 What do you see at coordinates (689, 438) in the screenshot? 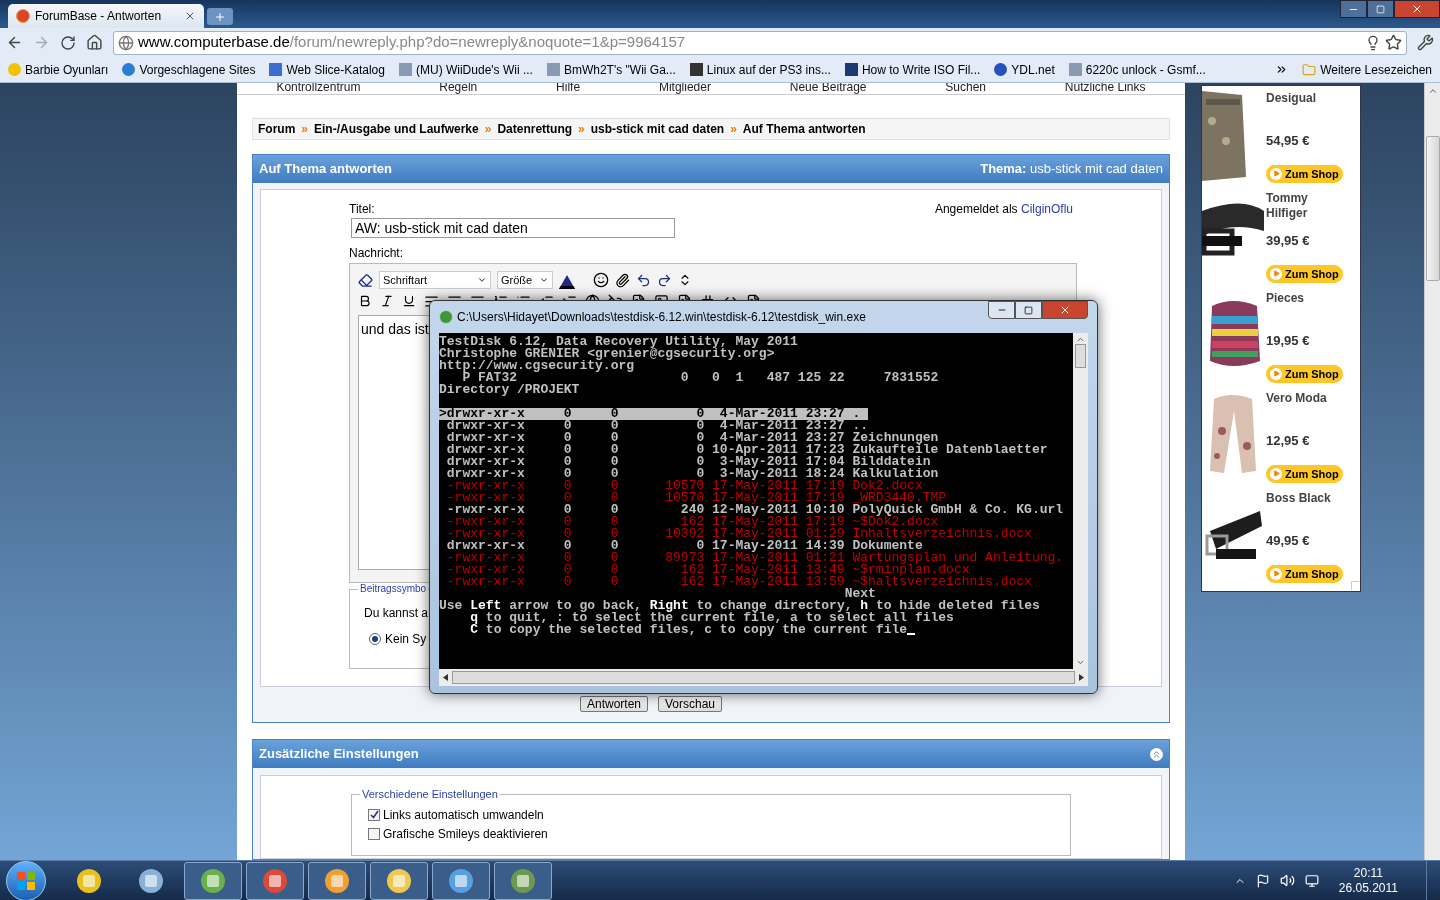
I see `file-entry: drwxr-xr-x 0 0 0 4-Mar-2011 23:27 Zeichnungen` at bounding box center [689, 438].